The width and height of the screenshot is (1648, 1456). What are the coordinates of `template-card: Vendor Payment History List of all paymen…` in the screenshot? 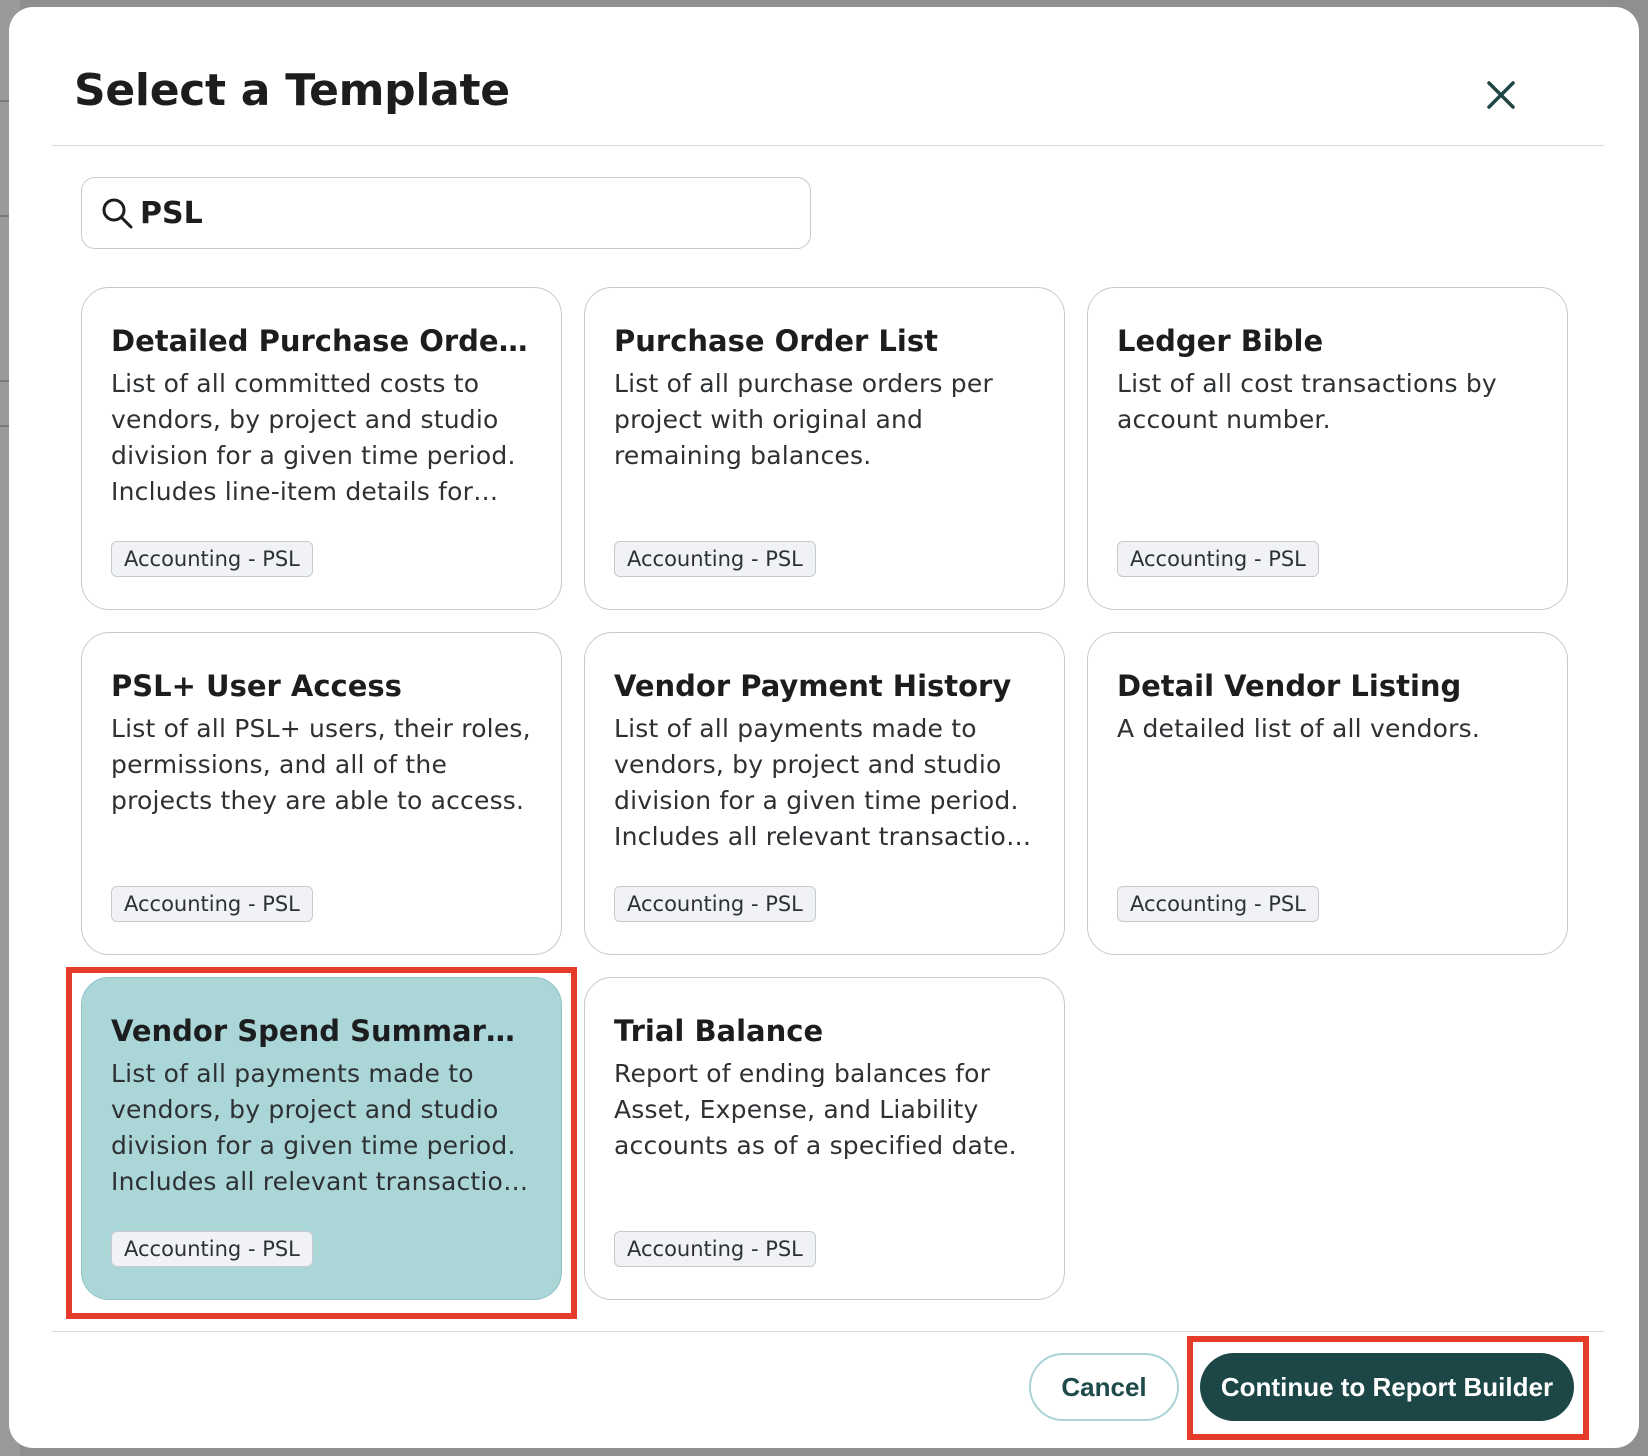 It's located at (824, 793).